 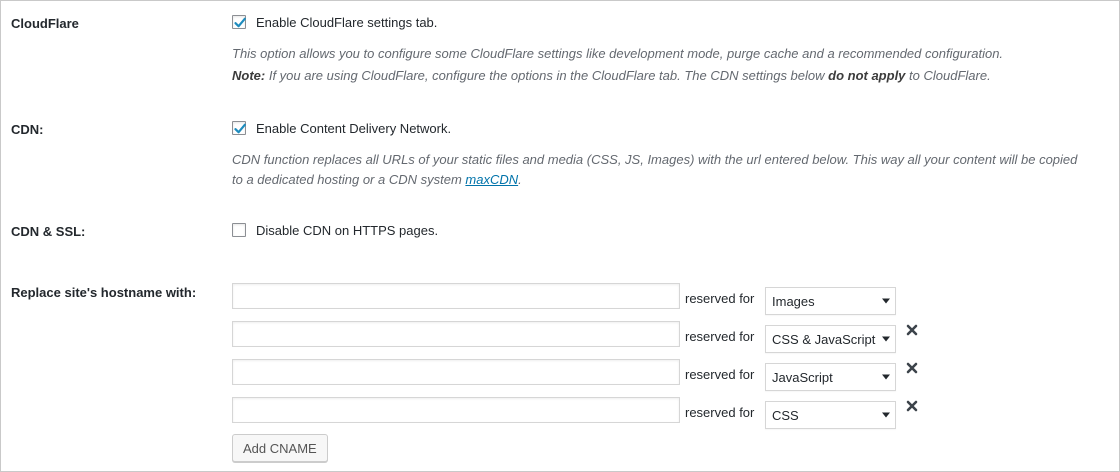 What do you see at coordinates (239, 230) in the screenshot?
I see `cdn-ssl-checkbox` at bounding box center [239, 230].